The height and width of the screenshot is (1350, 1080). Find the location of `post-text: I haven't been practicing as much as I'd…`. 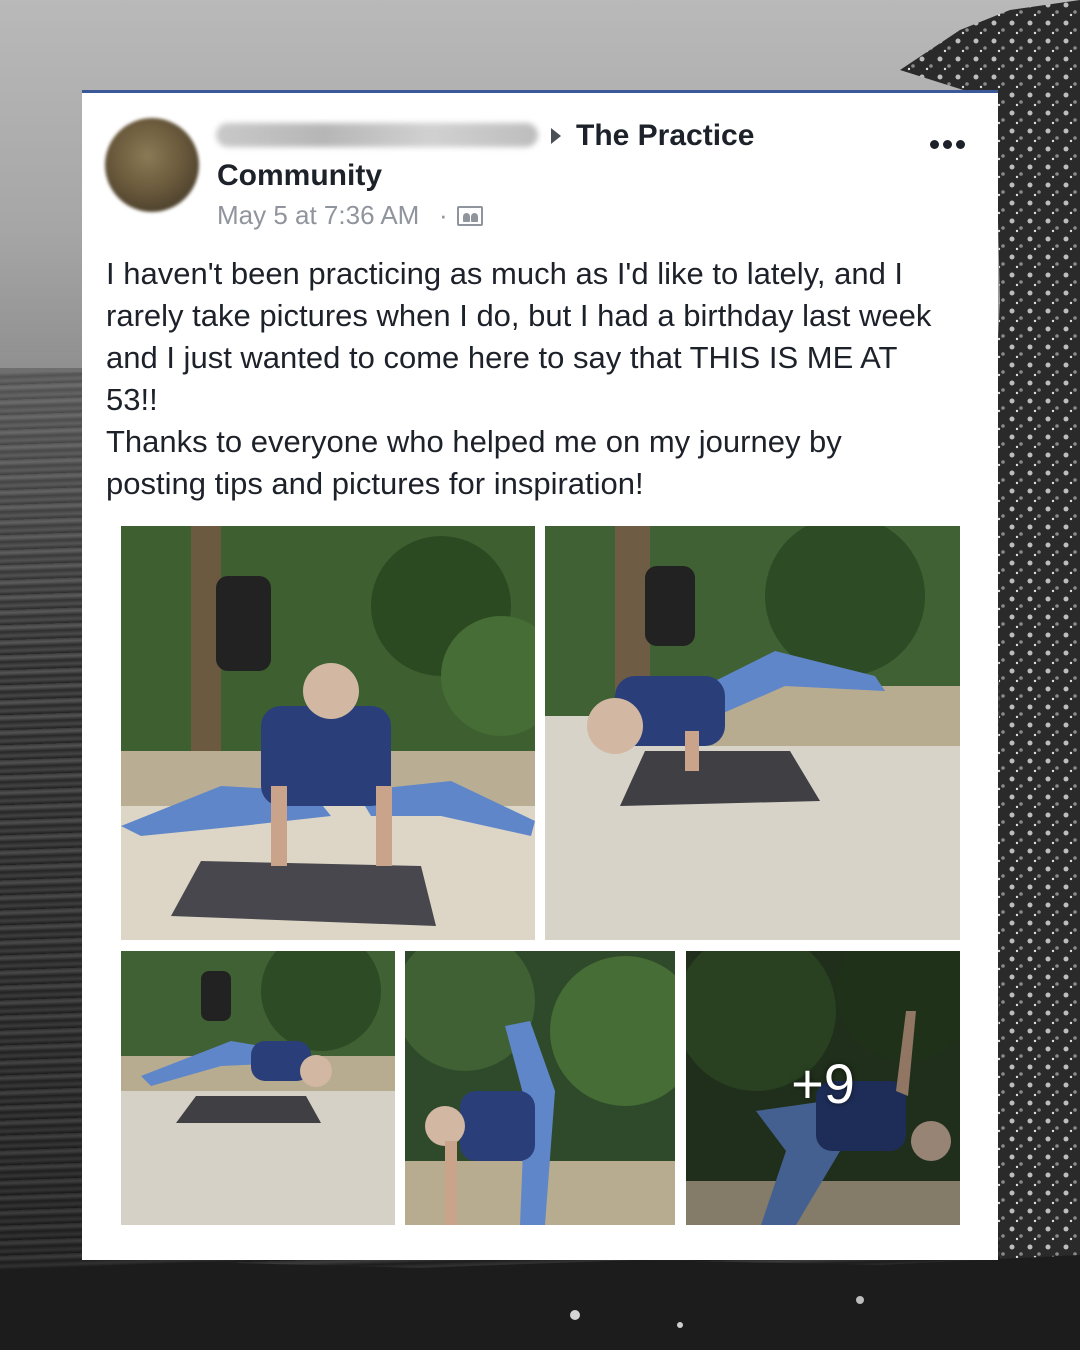

post-text: I haven't been practicing as much as I'd… is located at coordinates (519, 378).